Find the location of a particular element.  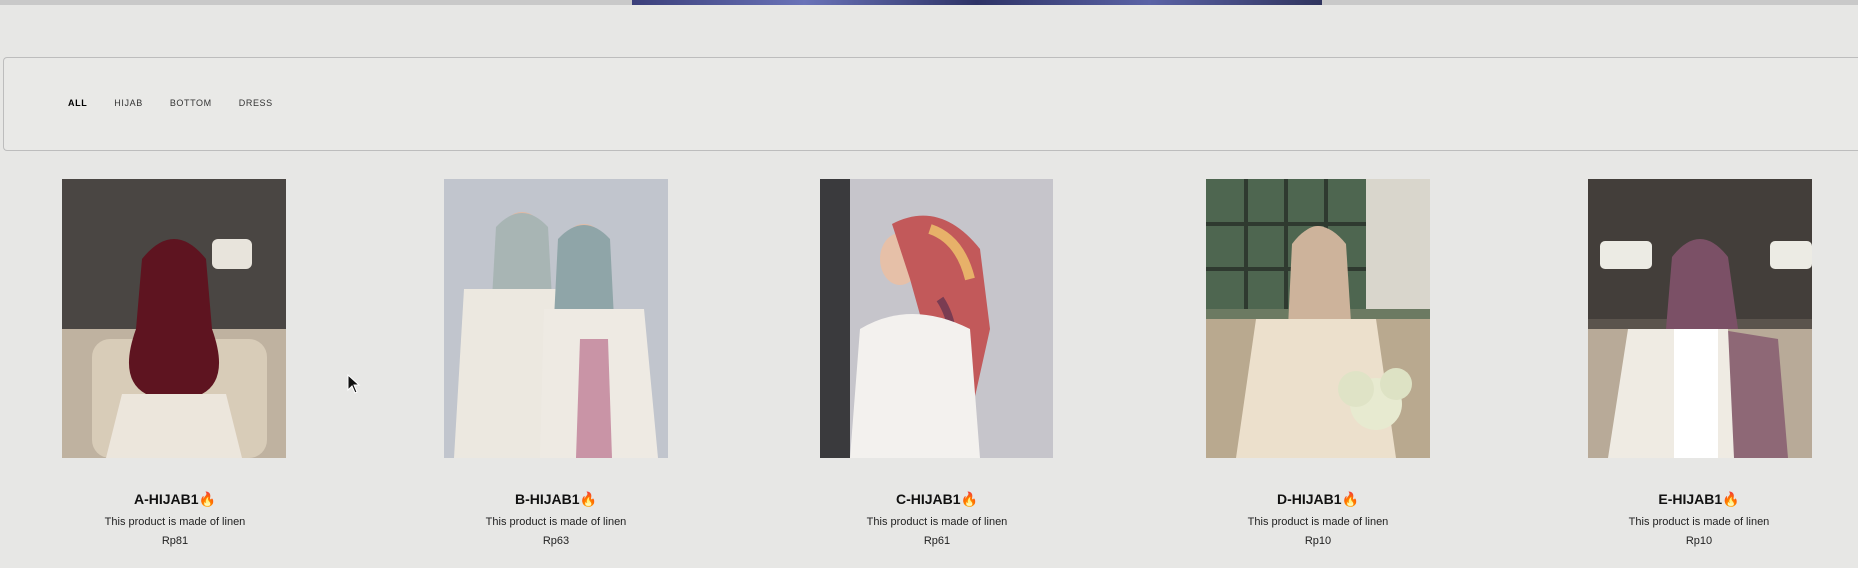

browser-top-strip is located at coordinates (929, 2).